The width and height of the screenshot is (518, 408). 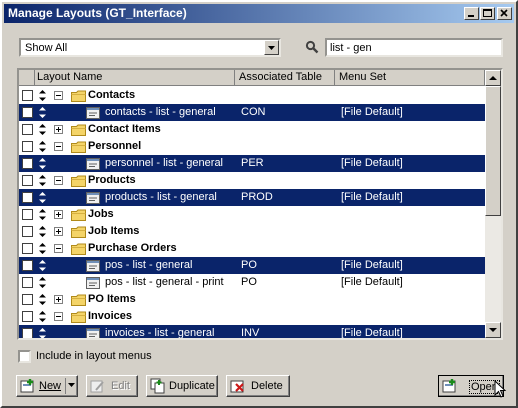 I want to click on minimize-icon, so click(x=471, y=16).